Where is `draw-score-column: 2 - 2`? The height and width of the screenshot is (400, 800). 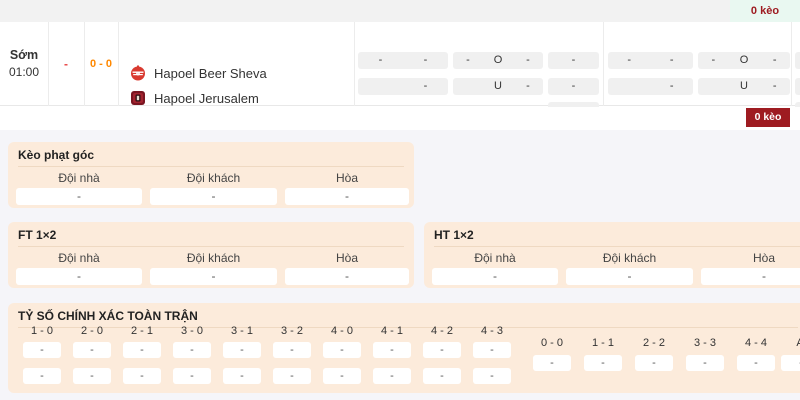
draw-score-column: 2 - 2 is located at coordinates (654, 343).